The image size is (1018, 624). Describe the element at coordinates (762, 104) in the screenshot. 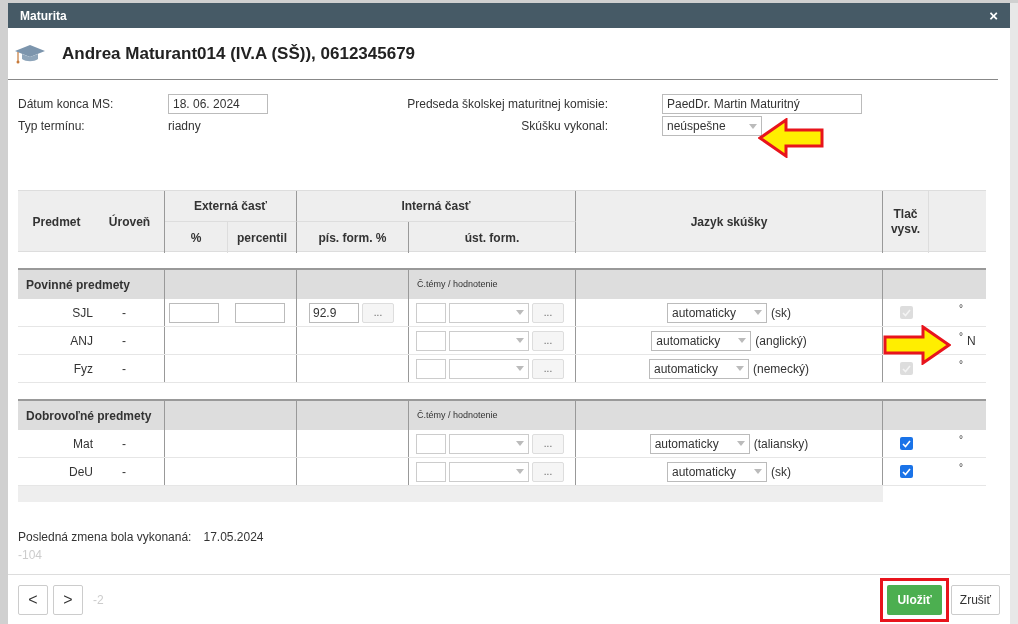

I see `chair-field: PaedDr. Martin Maturitný` at that location.